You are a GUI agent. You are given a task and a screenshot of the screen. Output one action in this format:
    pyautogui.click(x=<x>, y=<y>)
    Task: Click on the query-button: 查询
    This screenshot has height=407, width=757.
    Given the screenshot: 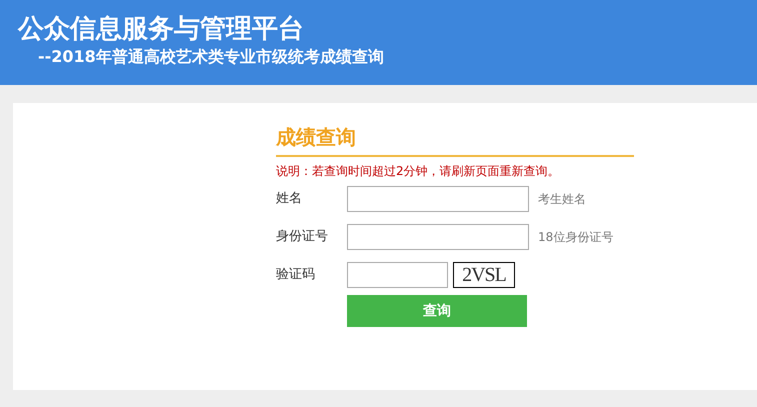 What is the action you would take?
    pyautogui.click(x=437, y=311)
    